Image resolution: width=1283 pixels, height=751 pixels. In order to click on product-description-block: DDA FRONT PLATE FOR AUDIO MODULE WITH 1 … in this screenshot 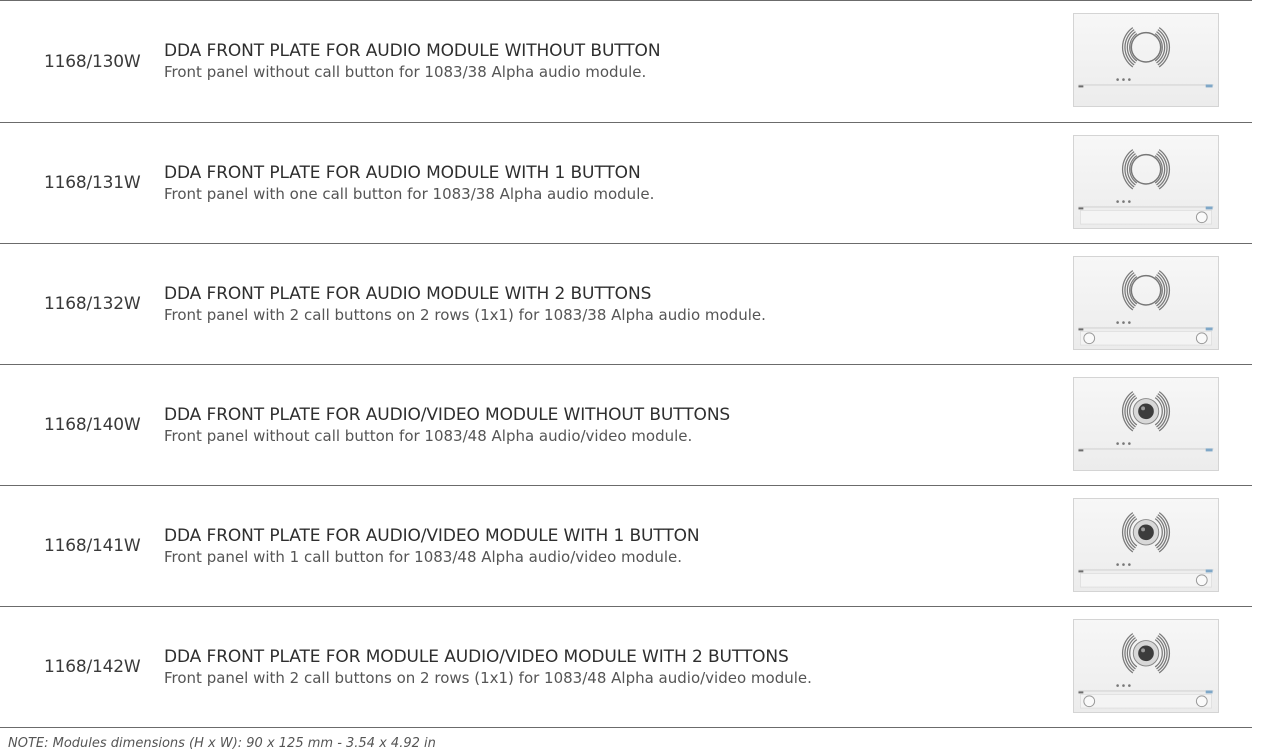, I will do `click(559, 183)`.